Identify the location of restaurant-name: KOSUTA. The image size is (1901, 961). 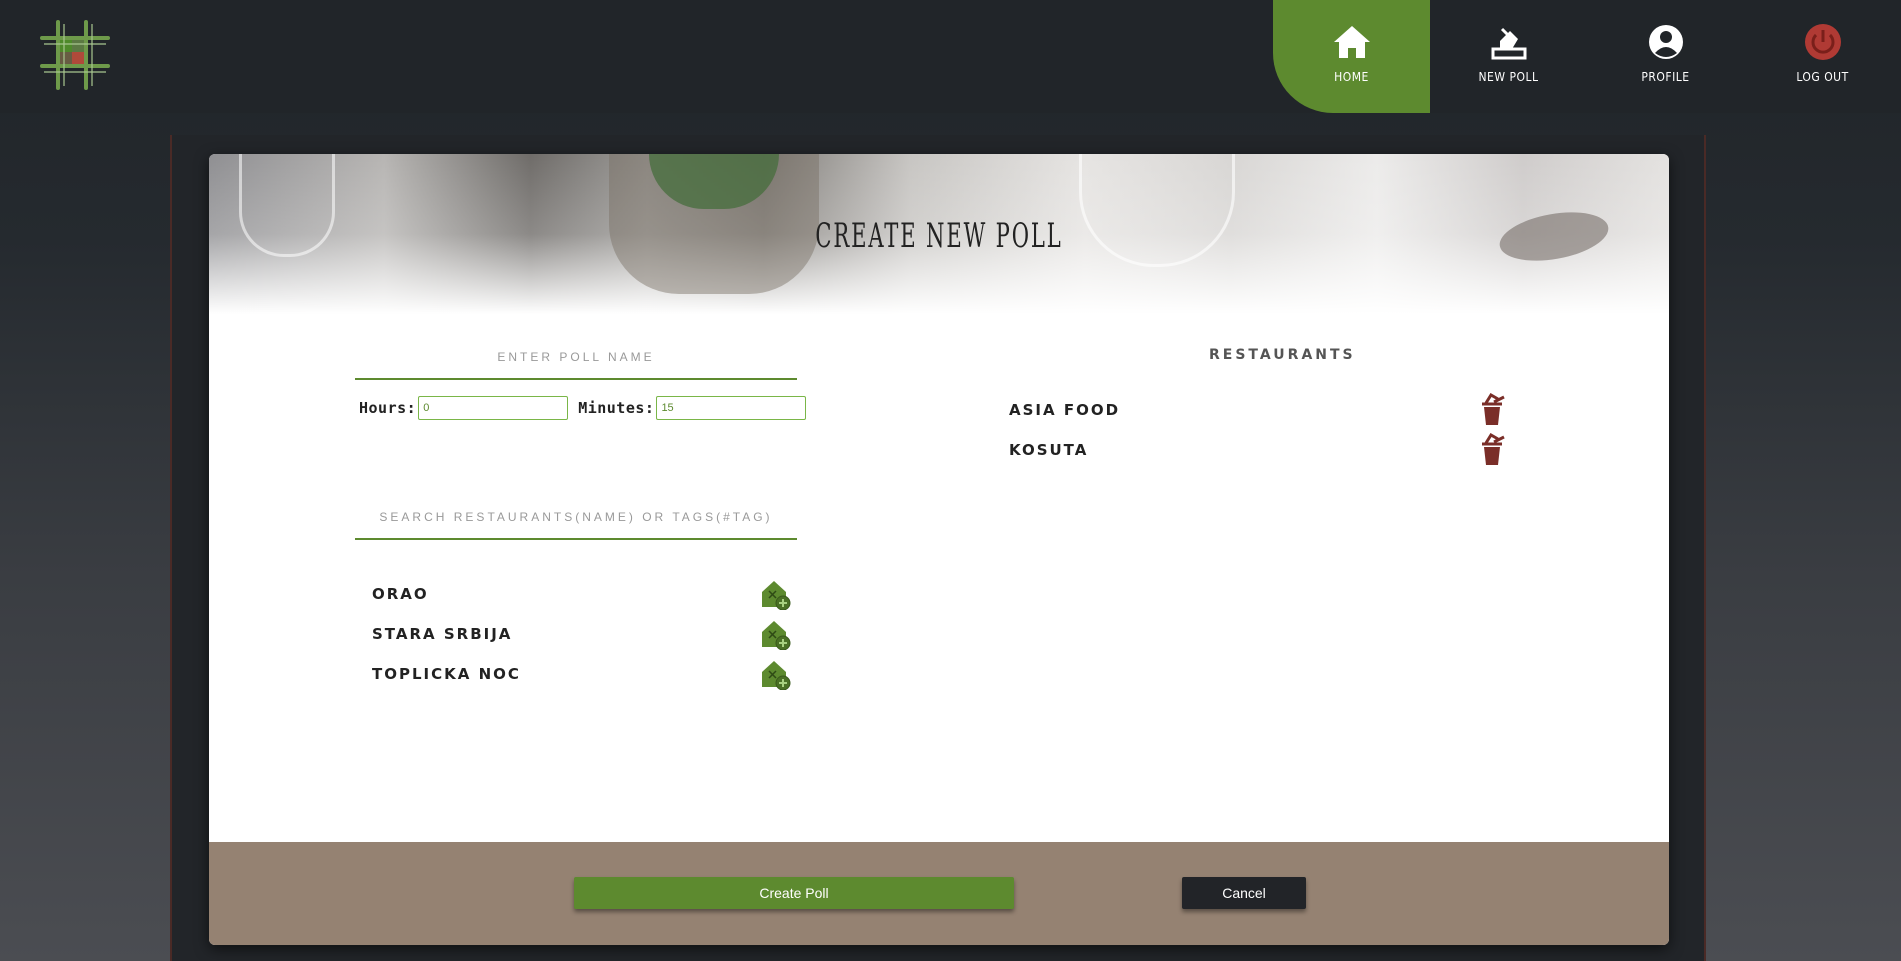
(1049, 450).